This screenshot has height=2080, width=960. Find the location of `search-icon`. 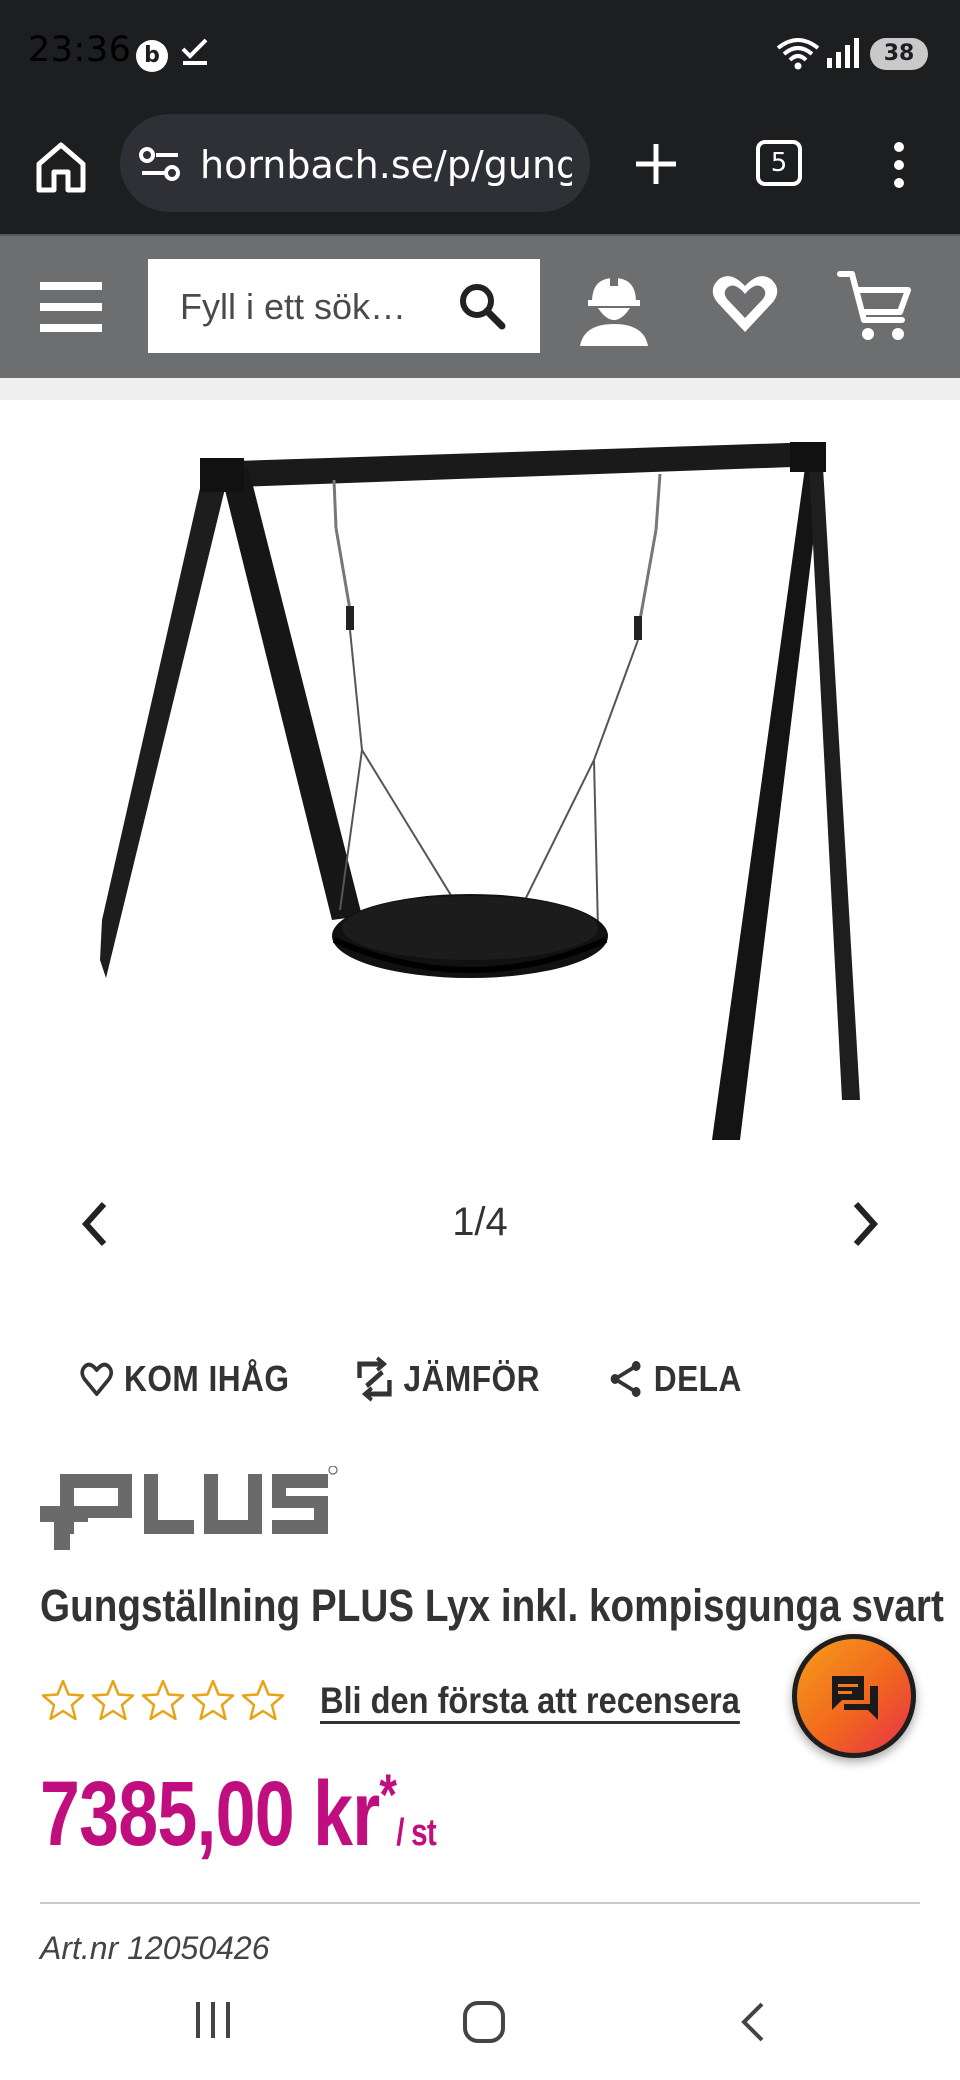

search-icon is located at coordinates (482, 306).